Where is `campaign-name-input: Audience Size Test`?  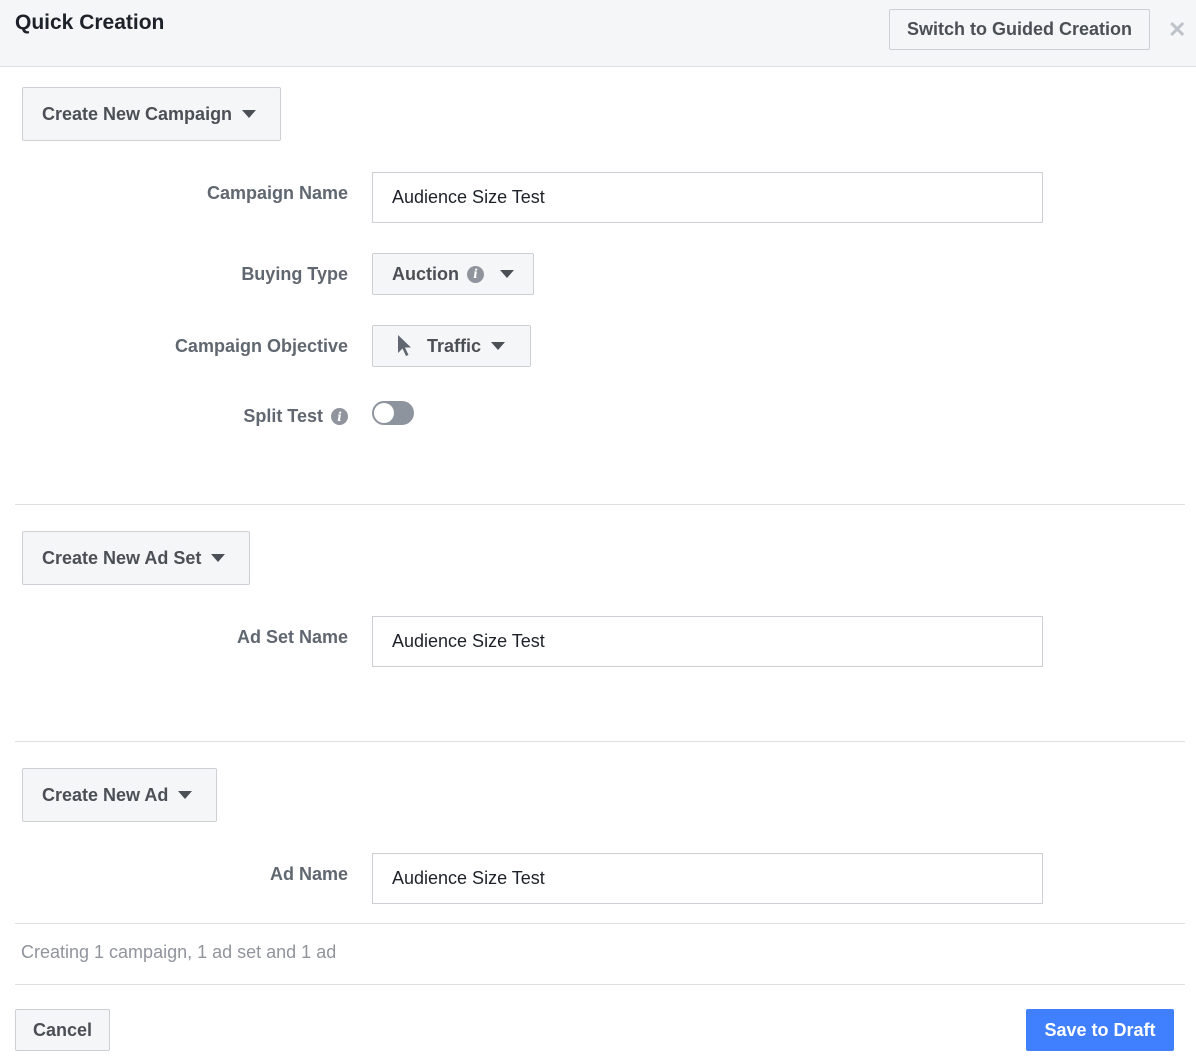 campaign-name-input: Audience Size Test is located at coordinates (707, 197).